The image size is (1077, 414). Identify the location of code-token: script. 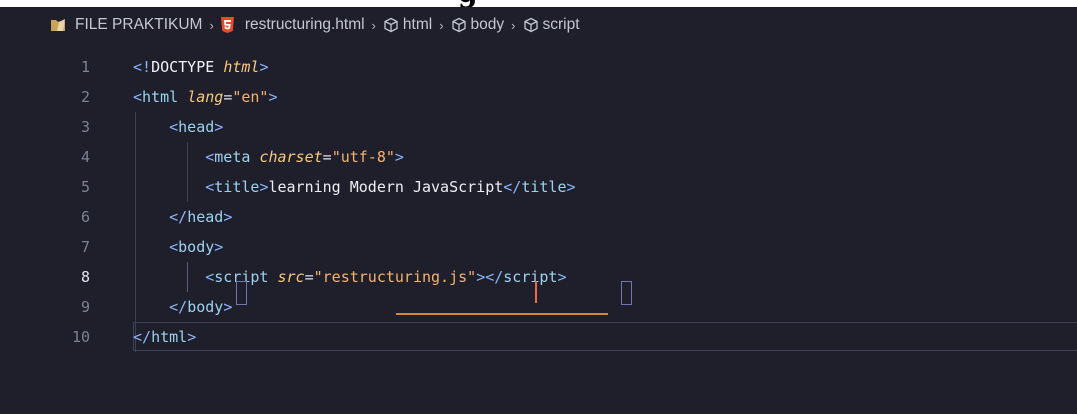
(530, 277).